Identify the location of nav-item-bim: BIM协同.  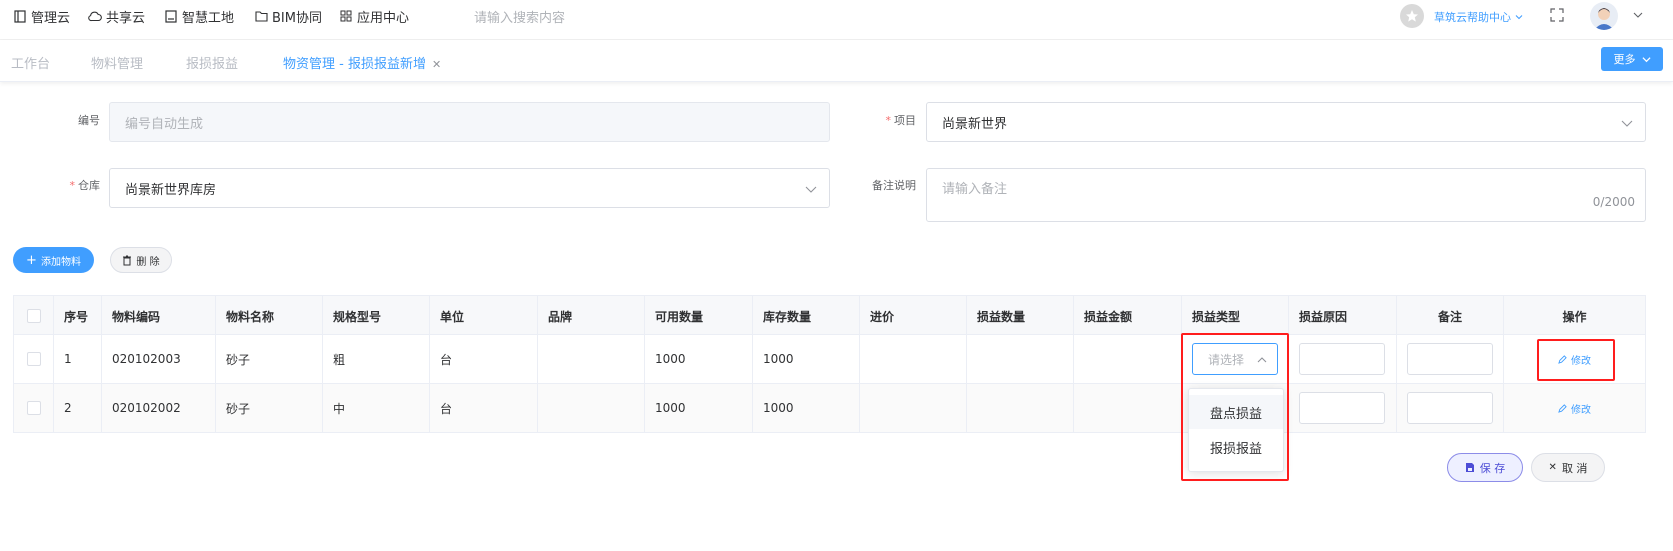
(288, 16).